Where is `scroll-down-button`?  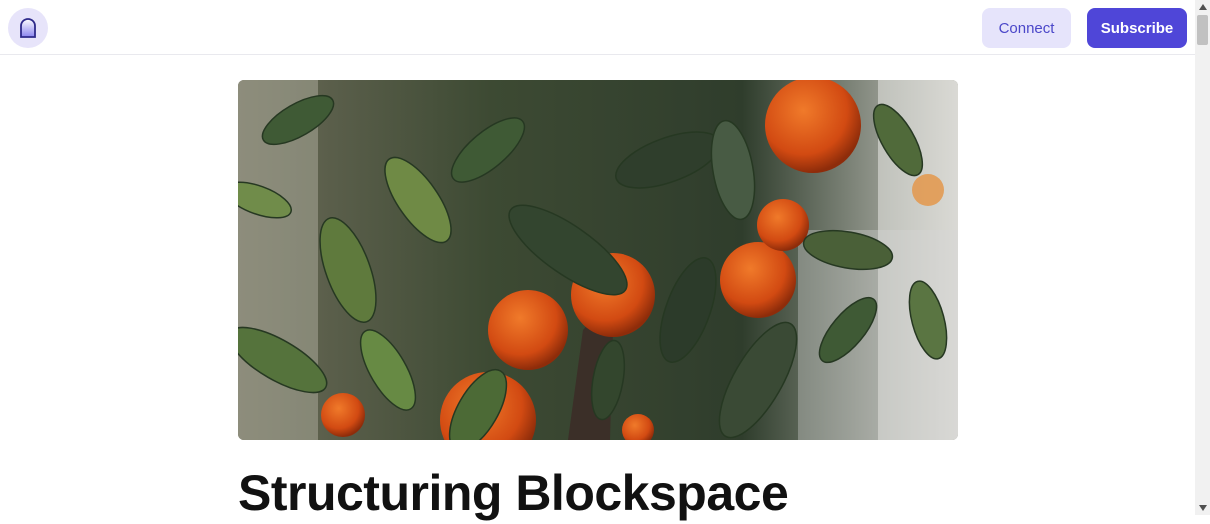 scroll-down-button is located at coordinates (1202, 508).